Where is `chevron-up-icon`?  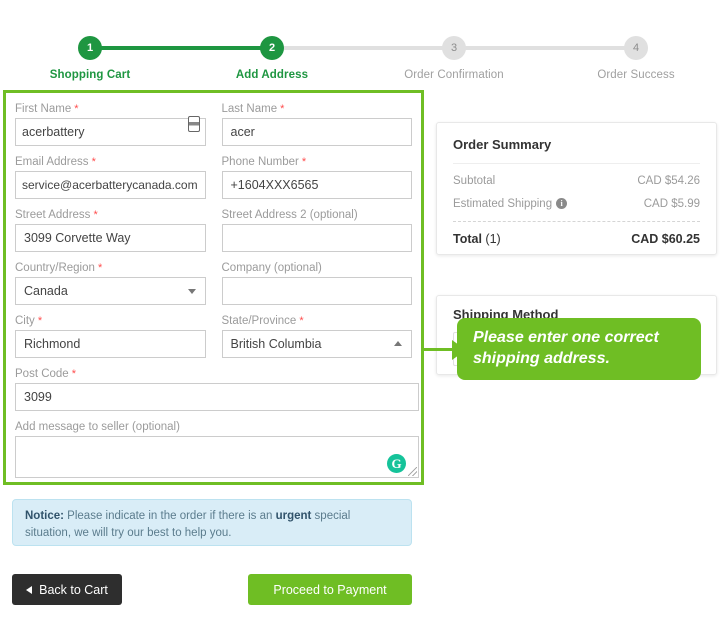
chevron-up-icon is located at coordinates (398, 343).